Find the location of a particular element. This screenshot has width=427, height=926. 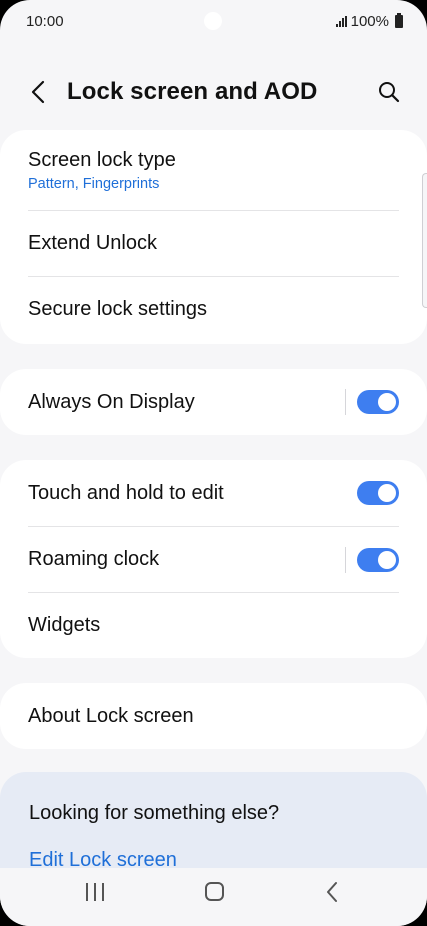

screen-lock-type-value: Pattern, Fingerprints is located at coordinates (94, 183).